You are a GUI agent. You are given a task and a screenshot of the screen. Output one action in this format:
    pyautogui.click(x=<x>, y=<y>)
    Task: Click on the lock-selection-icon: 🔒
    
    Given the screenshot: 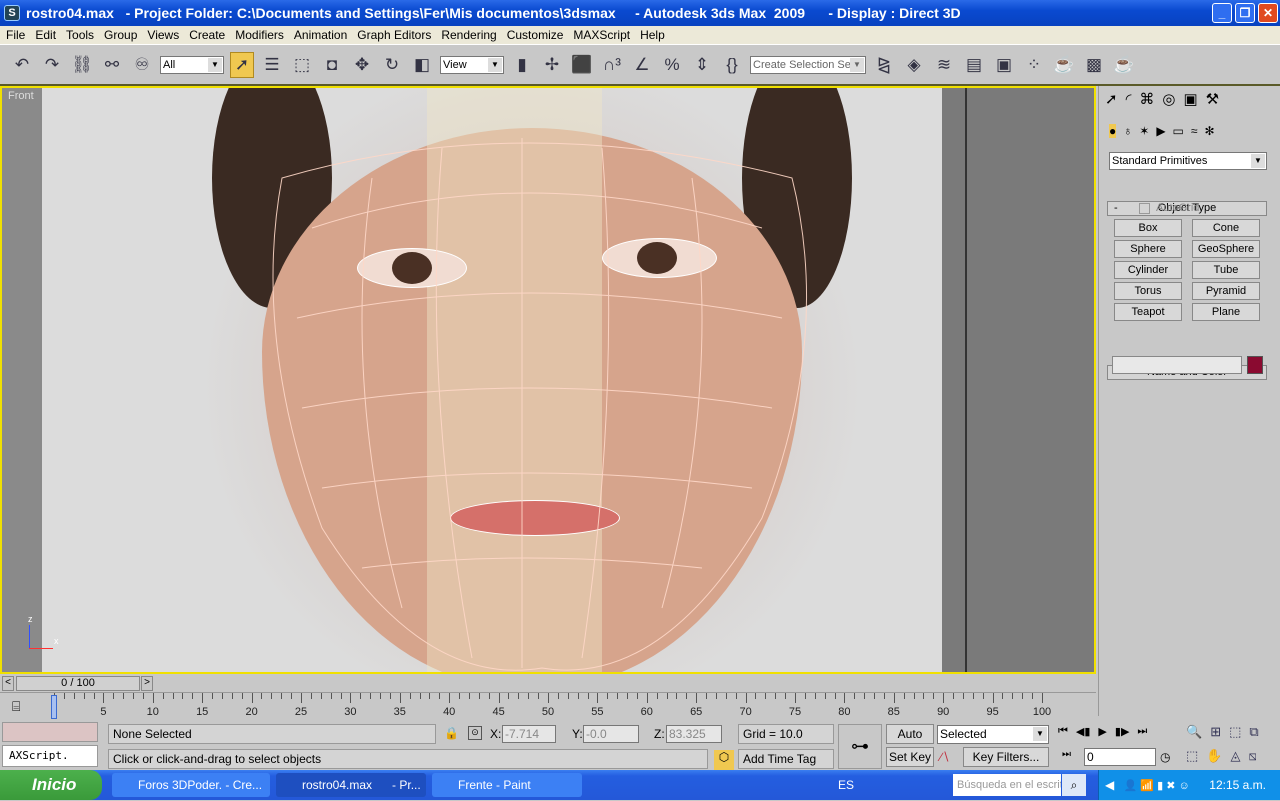 What is the action you would take?
    pyautogui.click(x=451, y=733)
    